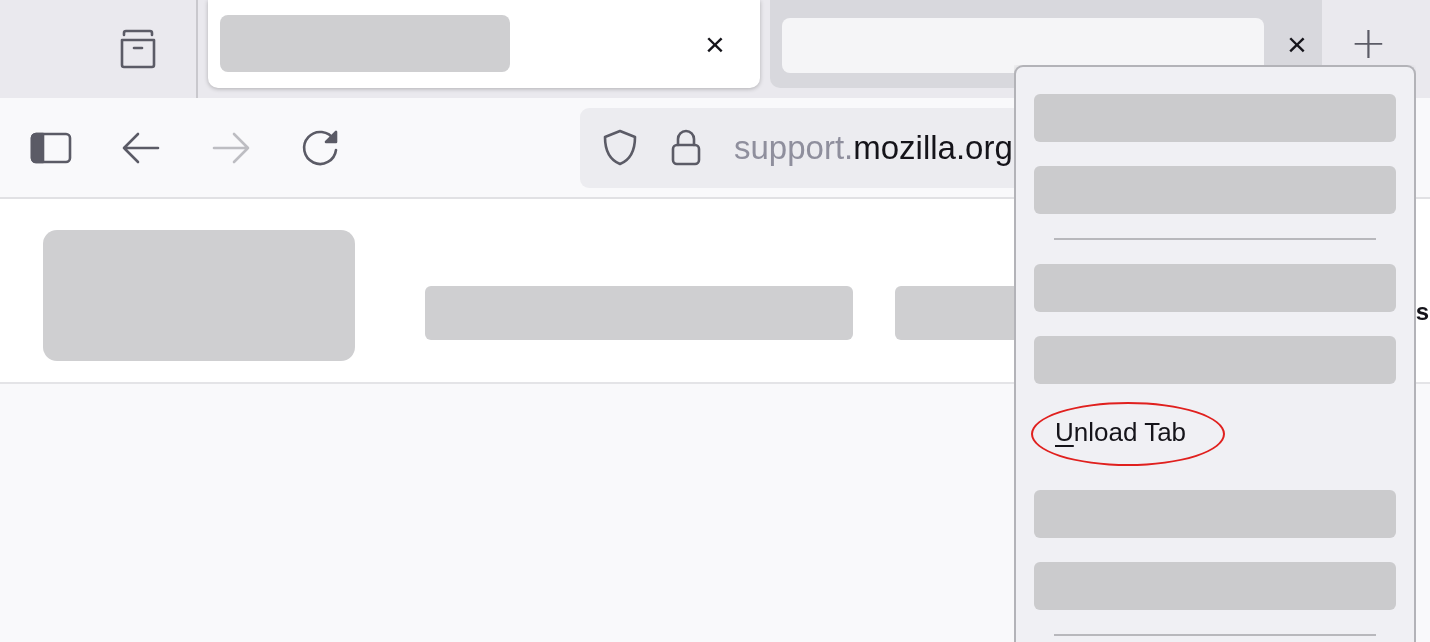  What do you see at coordinates (484, 44) in the screenshot?
I see `browser-tab: ×` at bounding box center [484, 44].